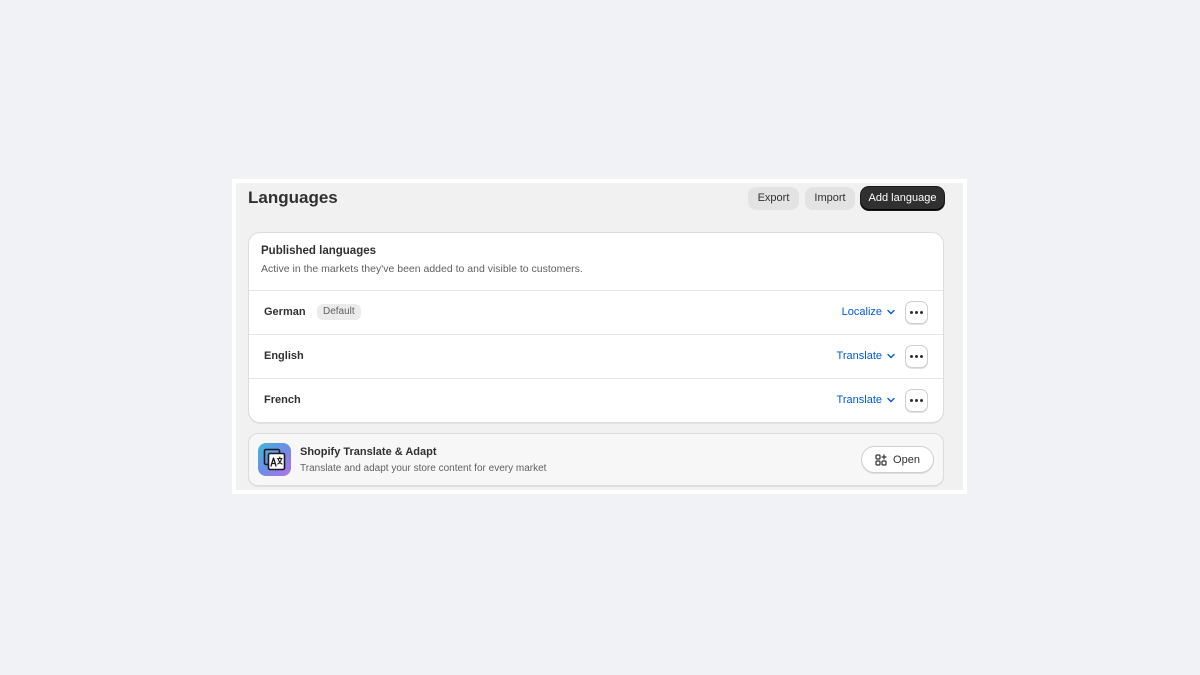  I want to click on import-button: Import, so click(830, 198).